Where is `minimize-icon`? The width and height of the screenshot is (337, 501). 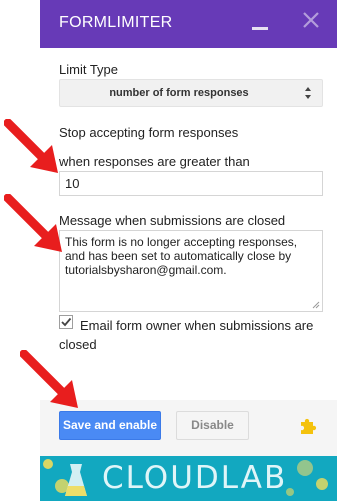 minimize-icon is located at coordinates (260, 28).